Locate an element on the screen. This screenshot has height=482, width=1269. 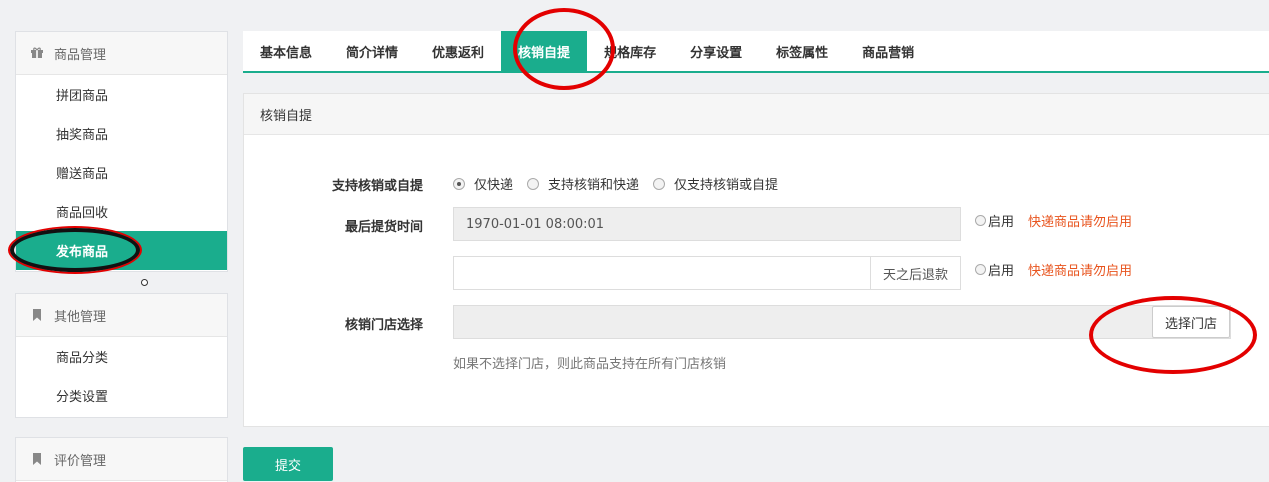
support-label: 支持核销或自提 is located at coordinates (377, 186).